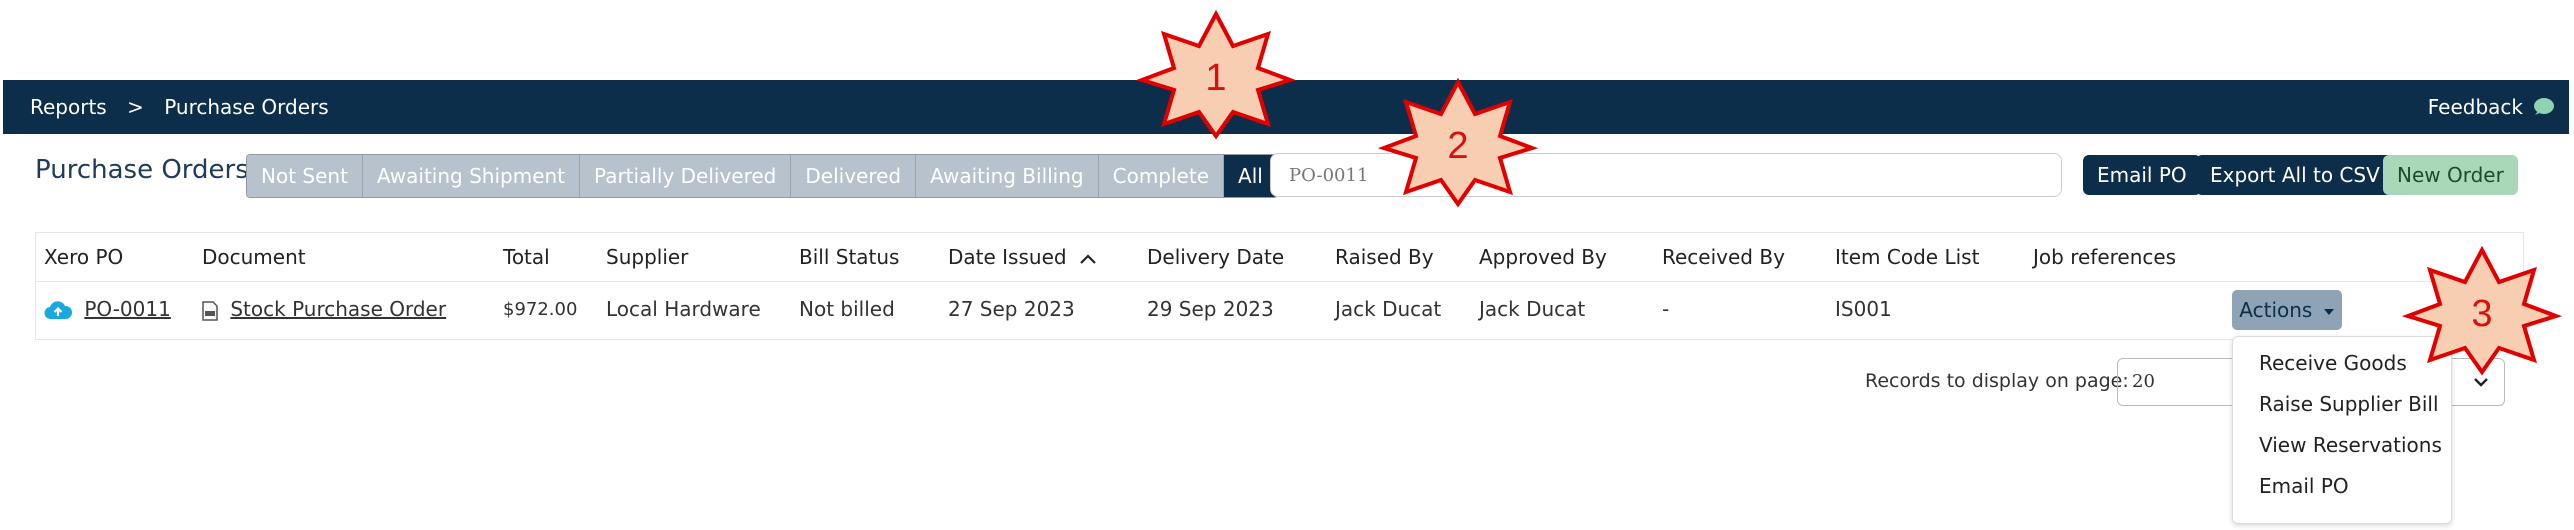 Image resolution: width=2574 pixels, height=530 pixels. I want to click on cell-xero-po: PO-0011, so click(107, 309).